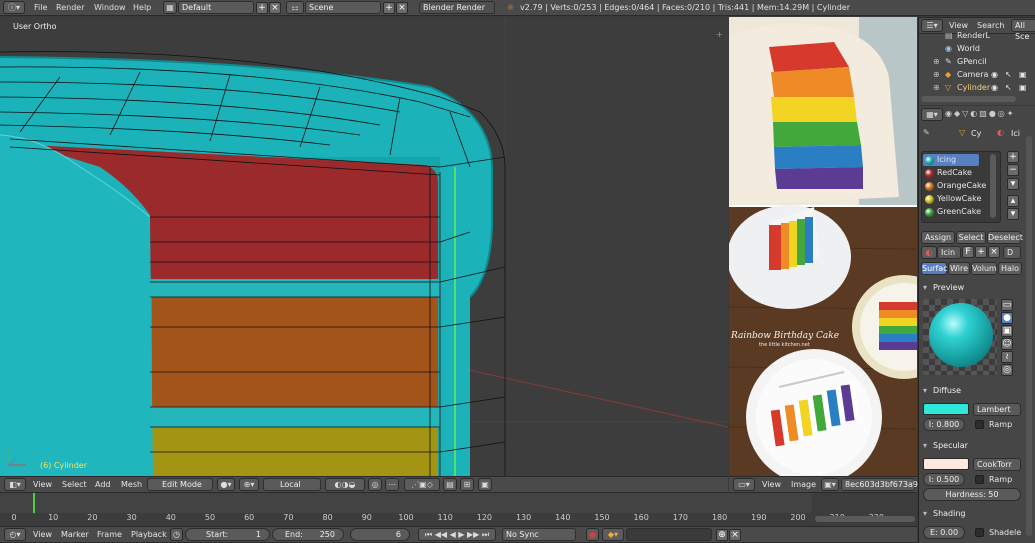 Image resolution: width=1035 pixels, height=543 pixels. I want to click on diffuse-shader-selector: Lambert, so click(997, 409).